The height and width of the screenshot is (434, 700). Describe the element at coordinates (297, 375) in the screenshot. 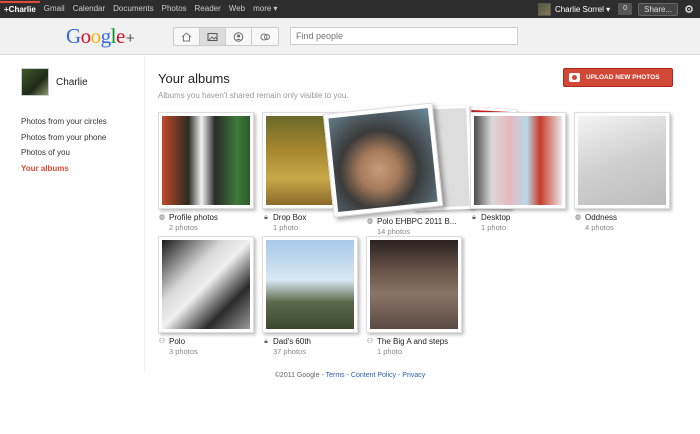

I see `copyright: ©2011 Google` at that location.